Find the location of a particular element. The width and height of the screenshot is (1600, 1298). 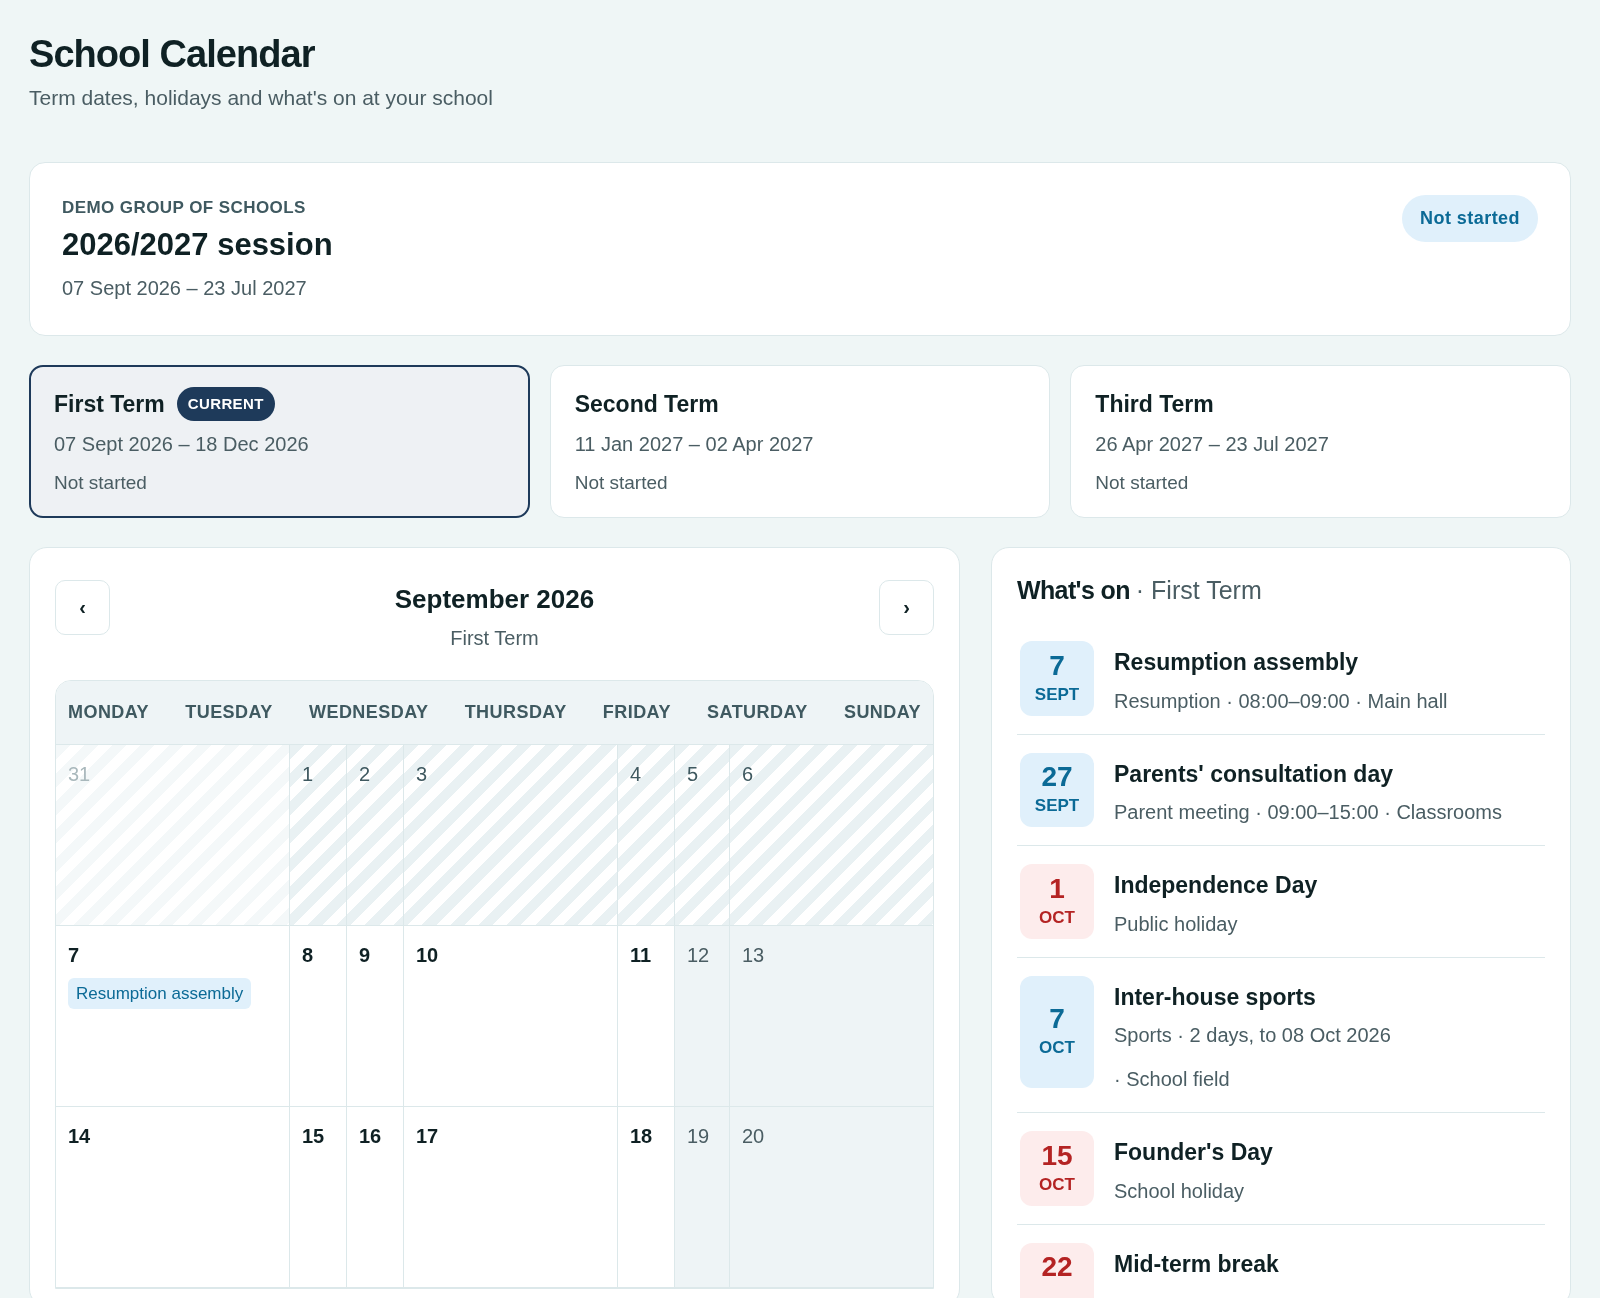

event-details: Public holiday is located at coordinates (1176, 924).